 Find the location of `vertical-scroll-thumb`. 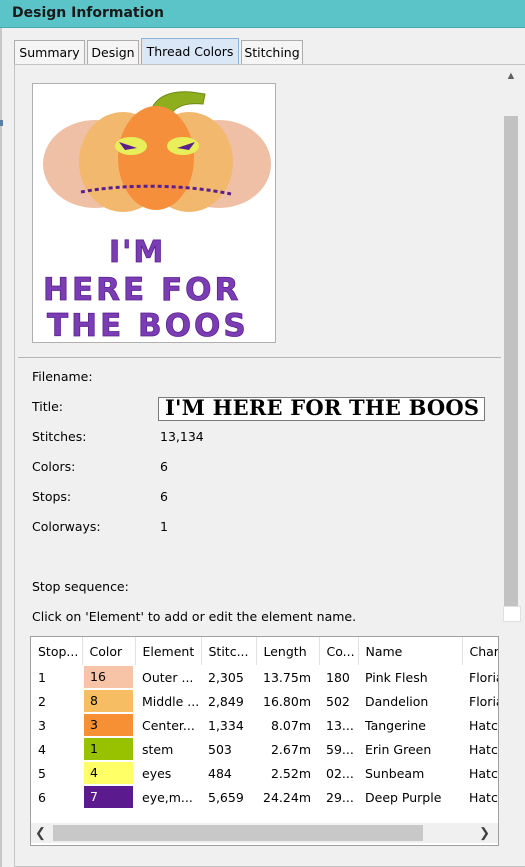

vertical-scroll-thumb is located at coordinates (511, 368).